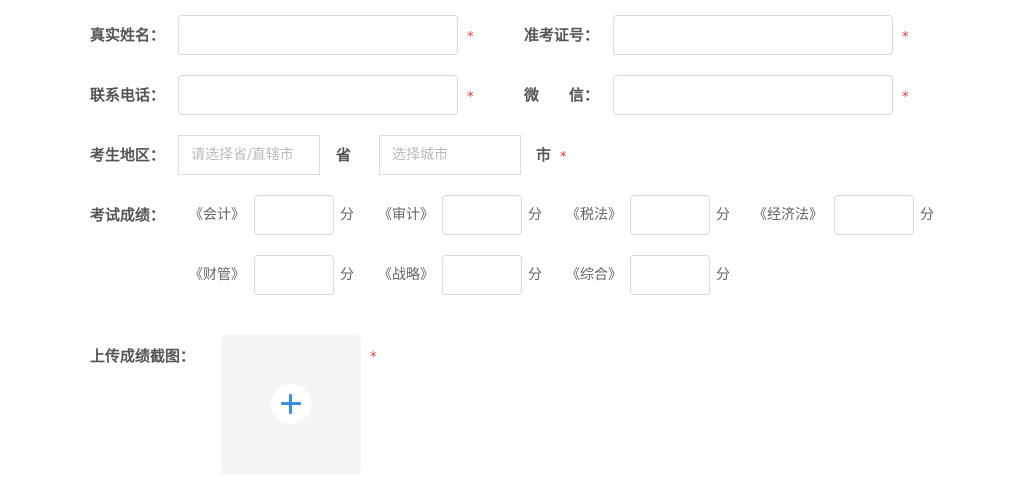 The width and height of the screenshot is (1032, 493). I want to click on real-name-input, so click(318, 35).